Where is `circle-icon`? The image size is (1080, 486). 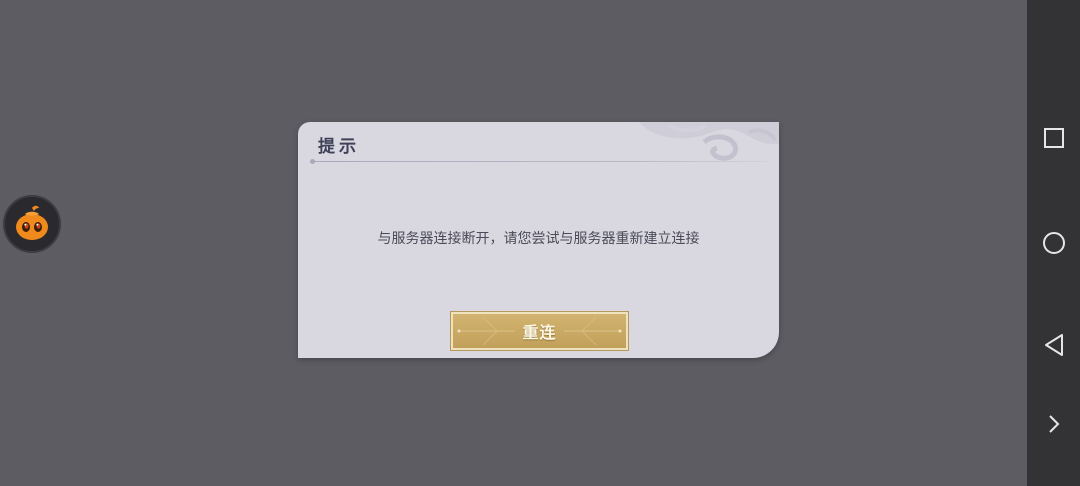
circle-icon is located at coordinates (1053, 243).